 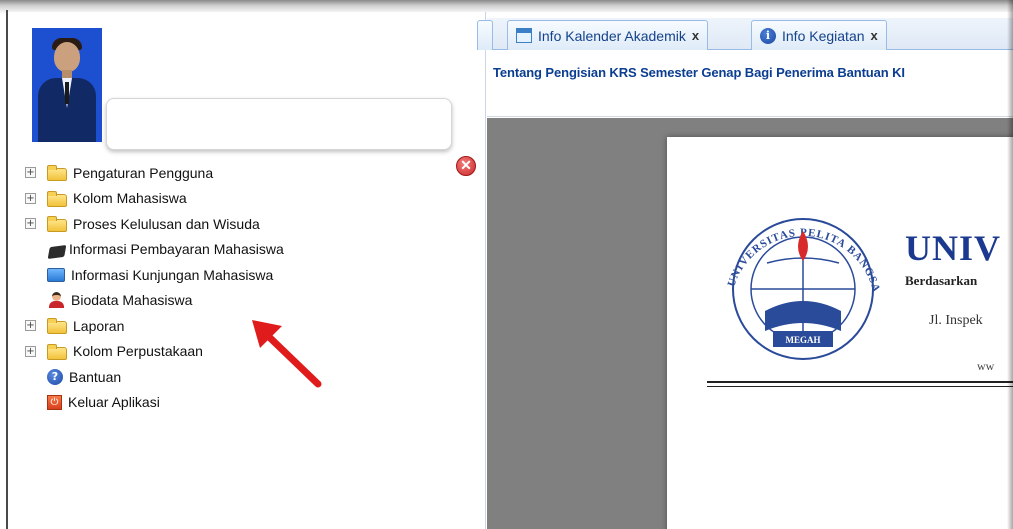 I want to click on menu-item-kolom-perpustakaan: + Kolom Perpustakaan, so click(x=234, y=352).